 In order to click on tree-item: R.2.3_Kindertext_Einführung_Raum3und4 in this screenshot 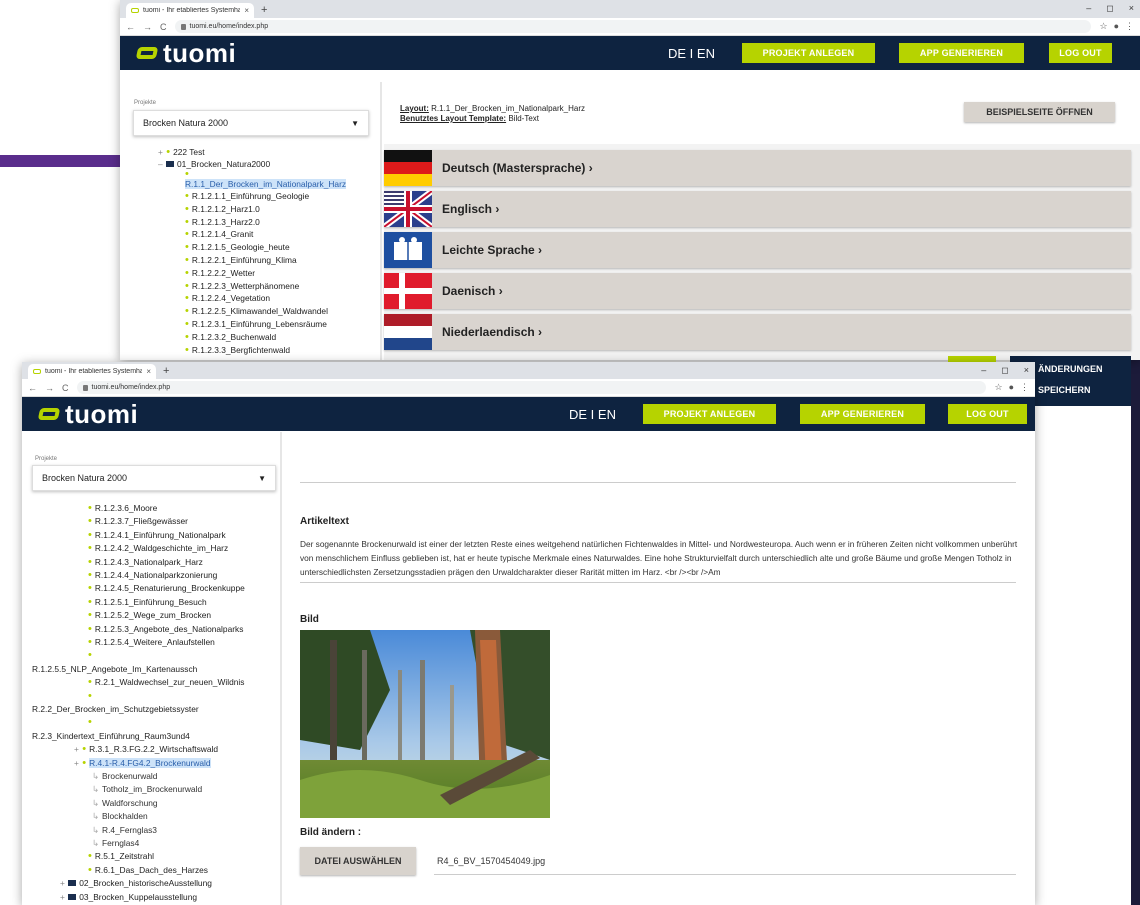, I will do `click(111, 736)`.